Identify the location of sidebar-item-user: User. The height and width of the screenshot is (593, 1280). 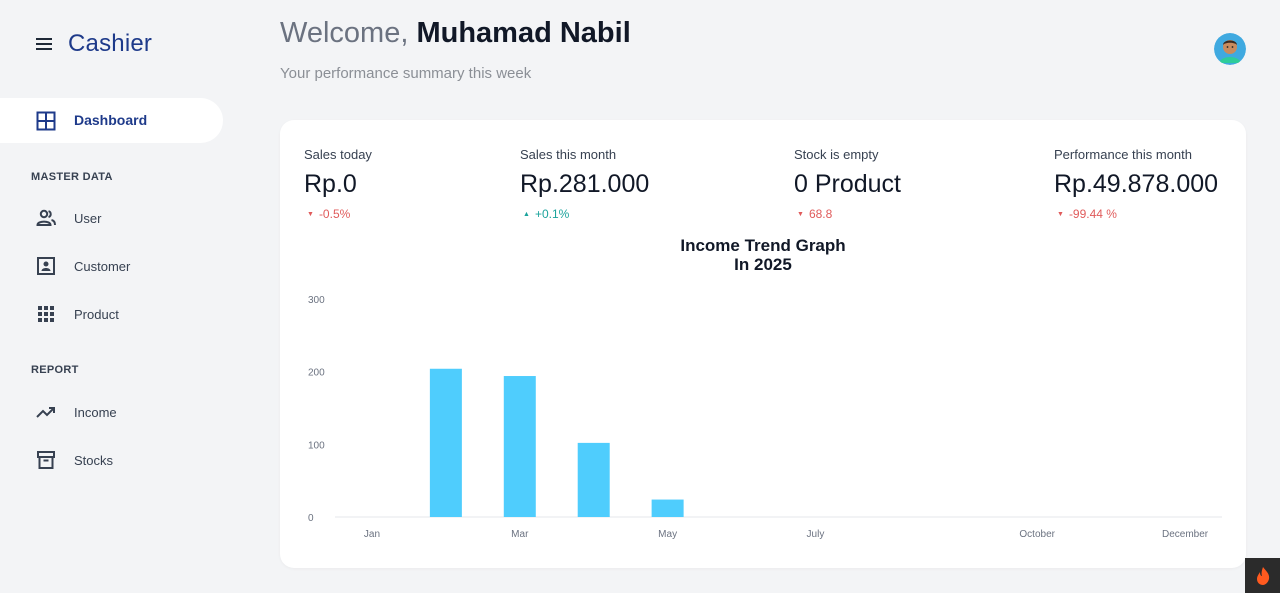
(111, 218).